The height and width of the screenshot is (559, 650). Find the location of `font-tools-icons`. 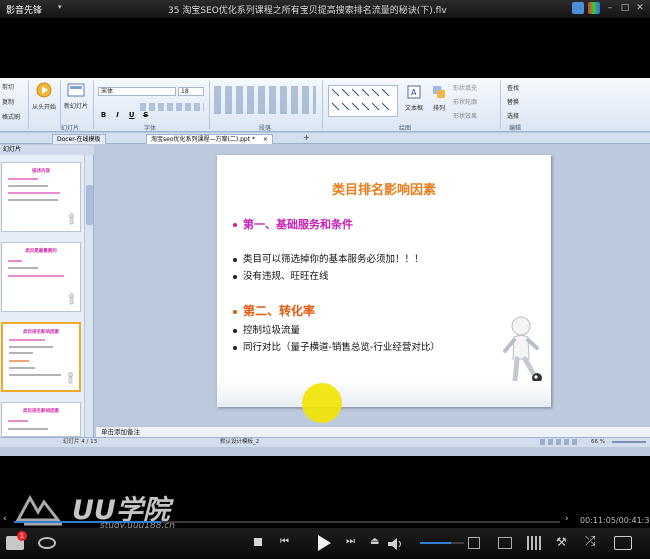

font-tools-icons is located at coordinates (172, 107).